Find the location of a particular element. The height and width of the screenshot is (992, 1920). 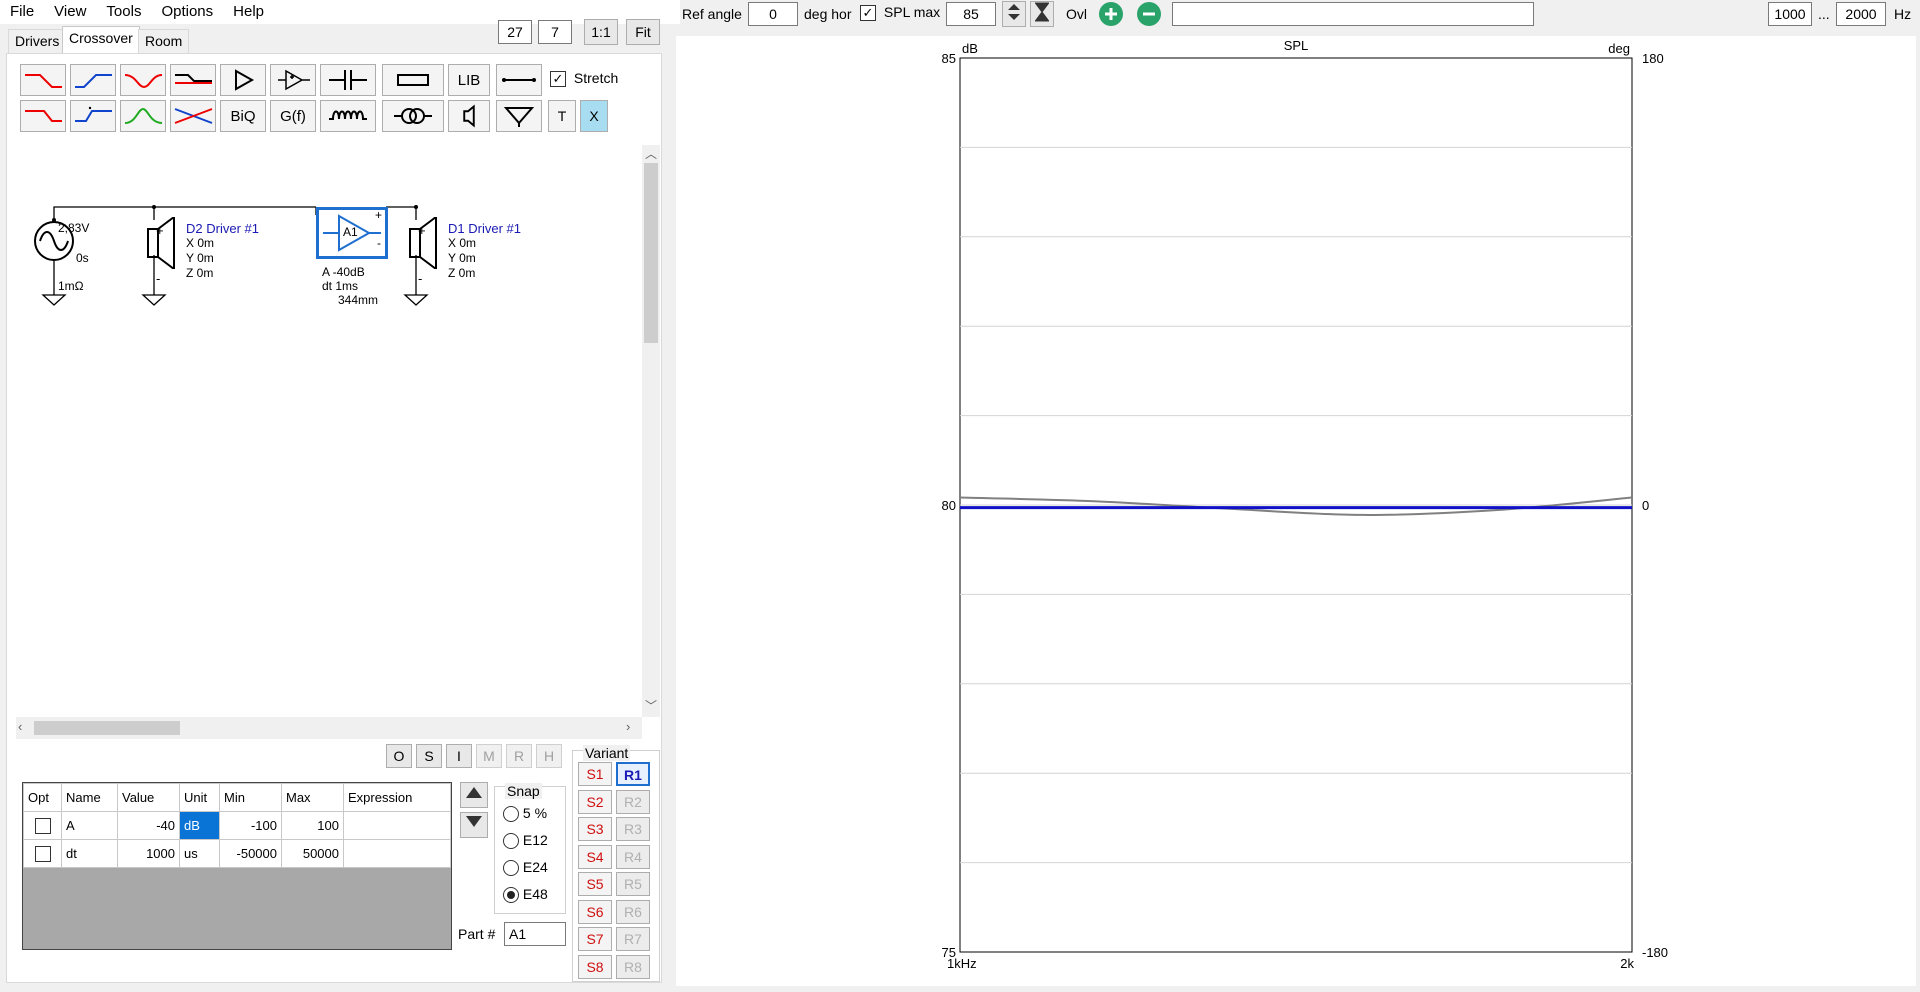

transformer-tool is located at coordinates (413, 116).